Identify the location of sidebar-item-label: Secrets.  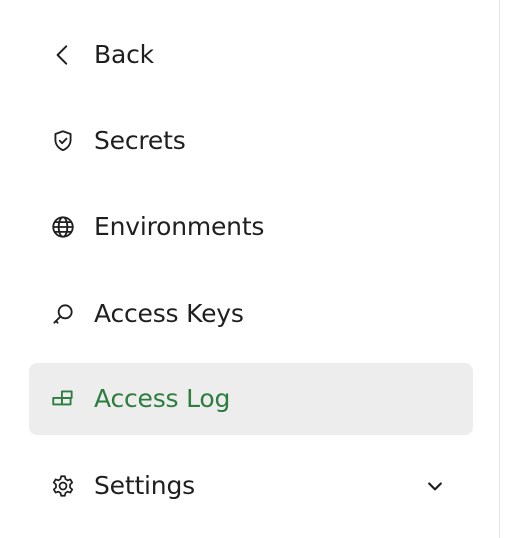
(140, 140).